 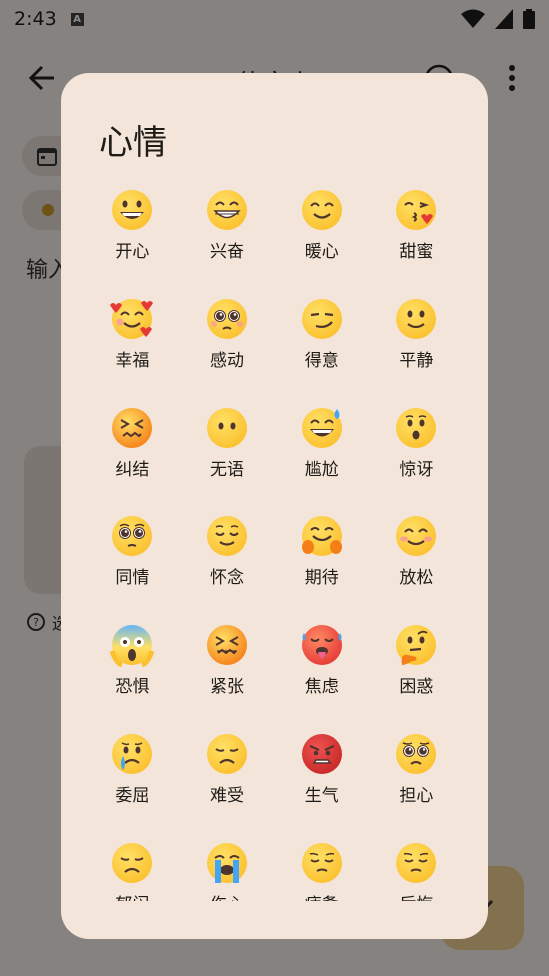 I want to click on mood-option: 平静, so click(x=416, y=348).